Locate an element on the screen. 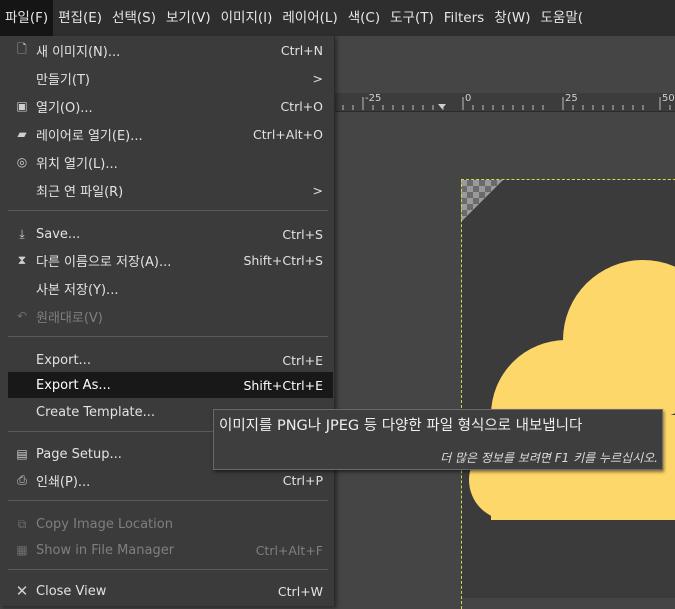  ruler-label: 50 is located at coordinates (668, 98).